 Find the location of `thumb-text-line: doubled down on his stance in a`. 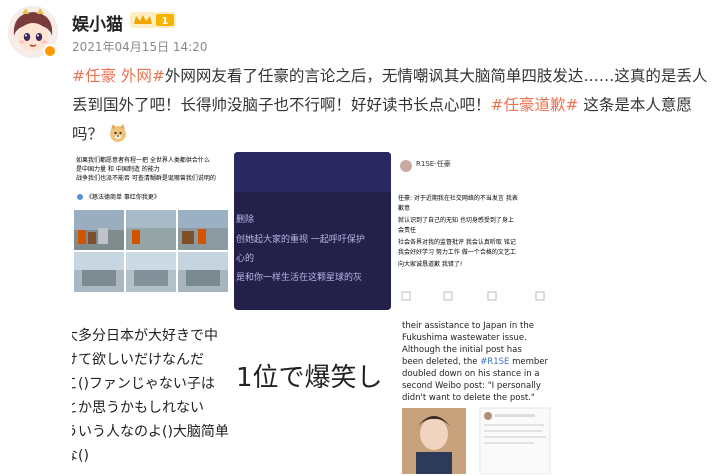

thumb-text-line: doubled down on his stance in a is located at coordinates (471, 374).